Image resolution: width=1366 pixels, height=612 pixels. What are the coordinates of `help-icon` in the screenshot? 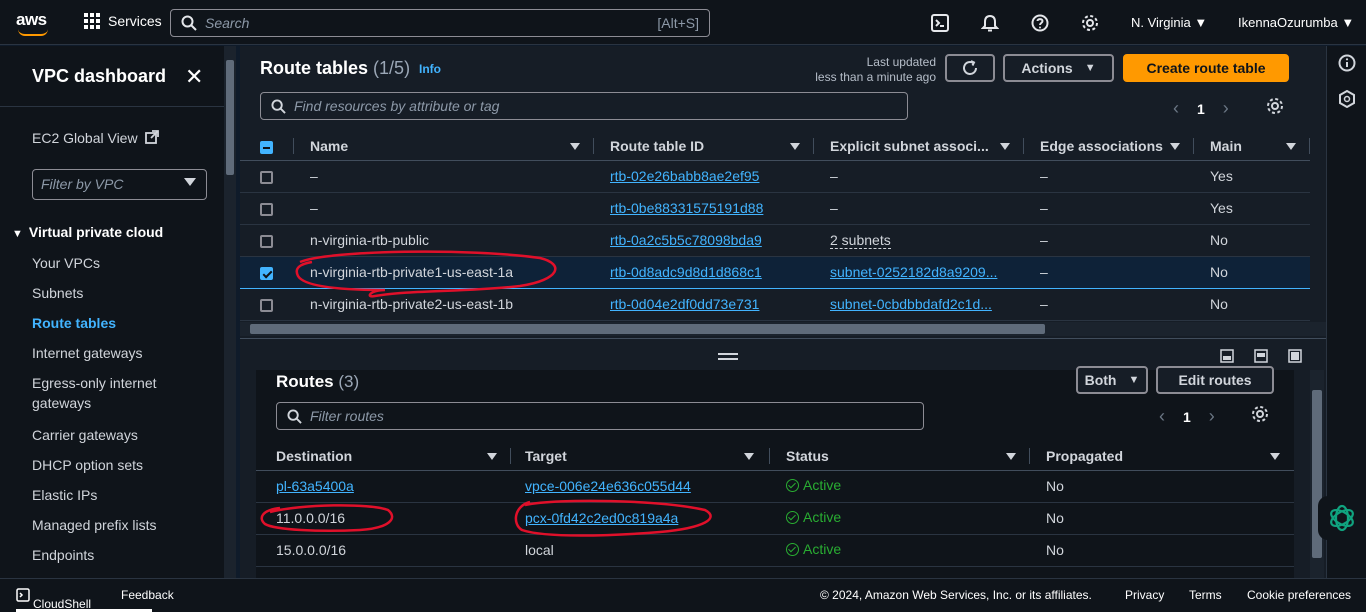 It's located at (1040, 23).